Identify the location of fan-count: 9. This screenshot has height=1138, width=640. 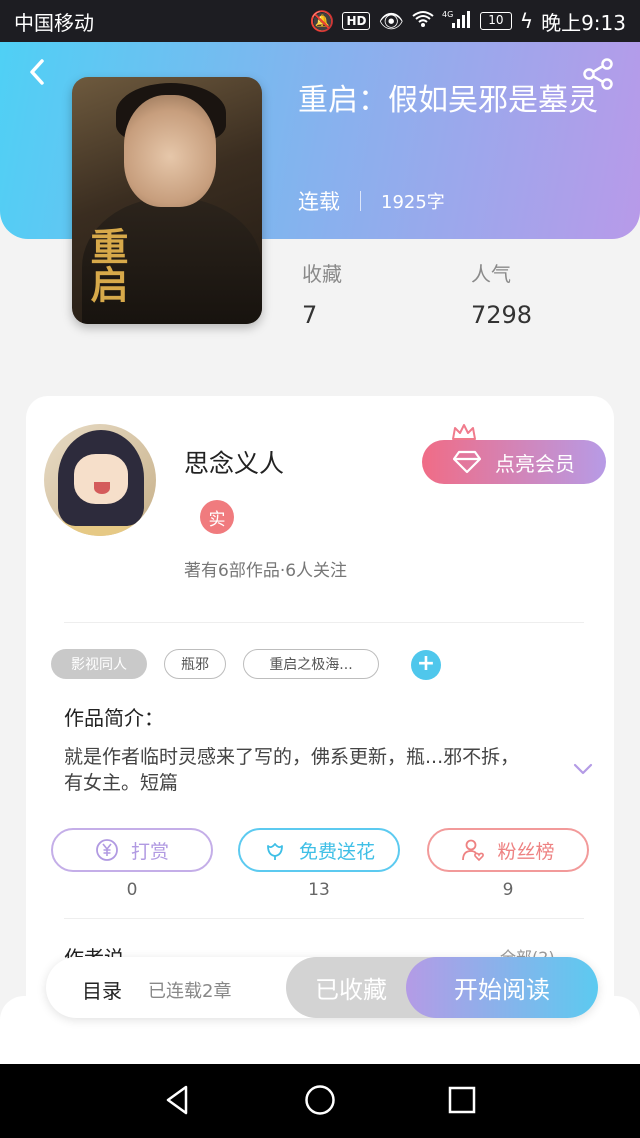
(508, 890).